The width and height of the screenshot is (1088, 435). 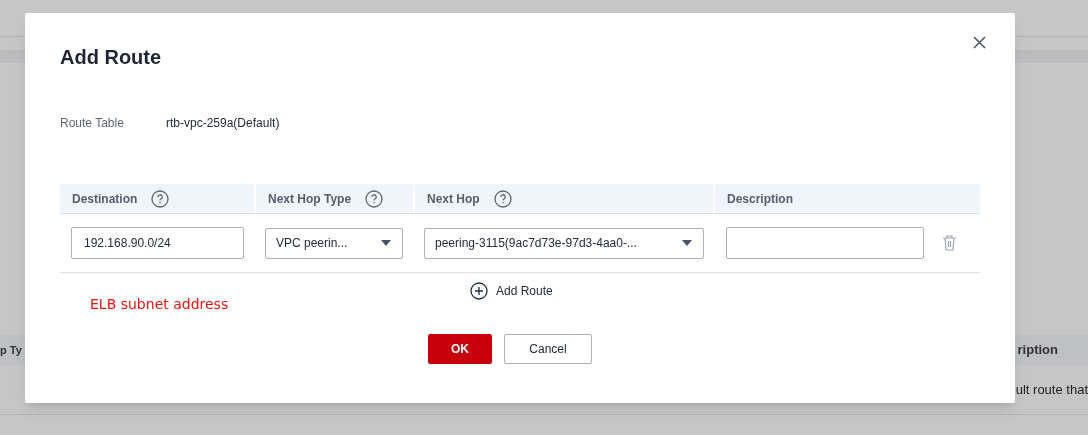 I want to click on annotation: ELB subnet address, so click(x=159, y=304).